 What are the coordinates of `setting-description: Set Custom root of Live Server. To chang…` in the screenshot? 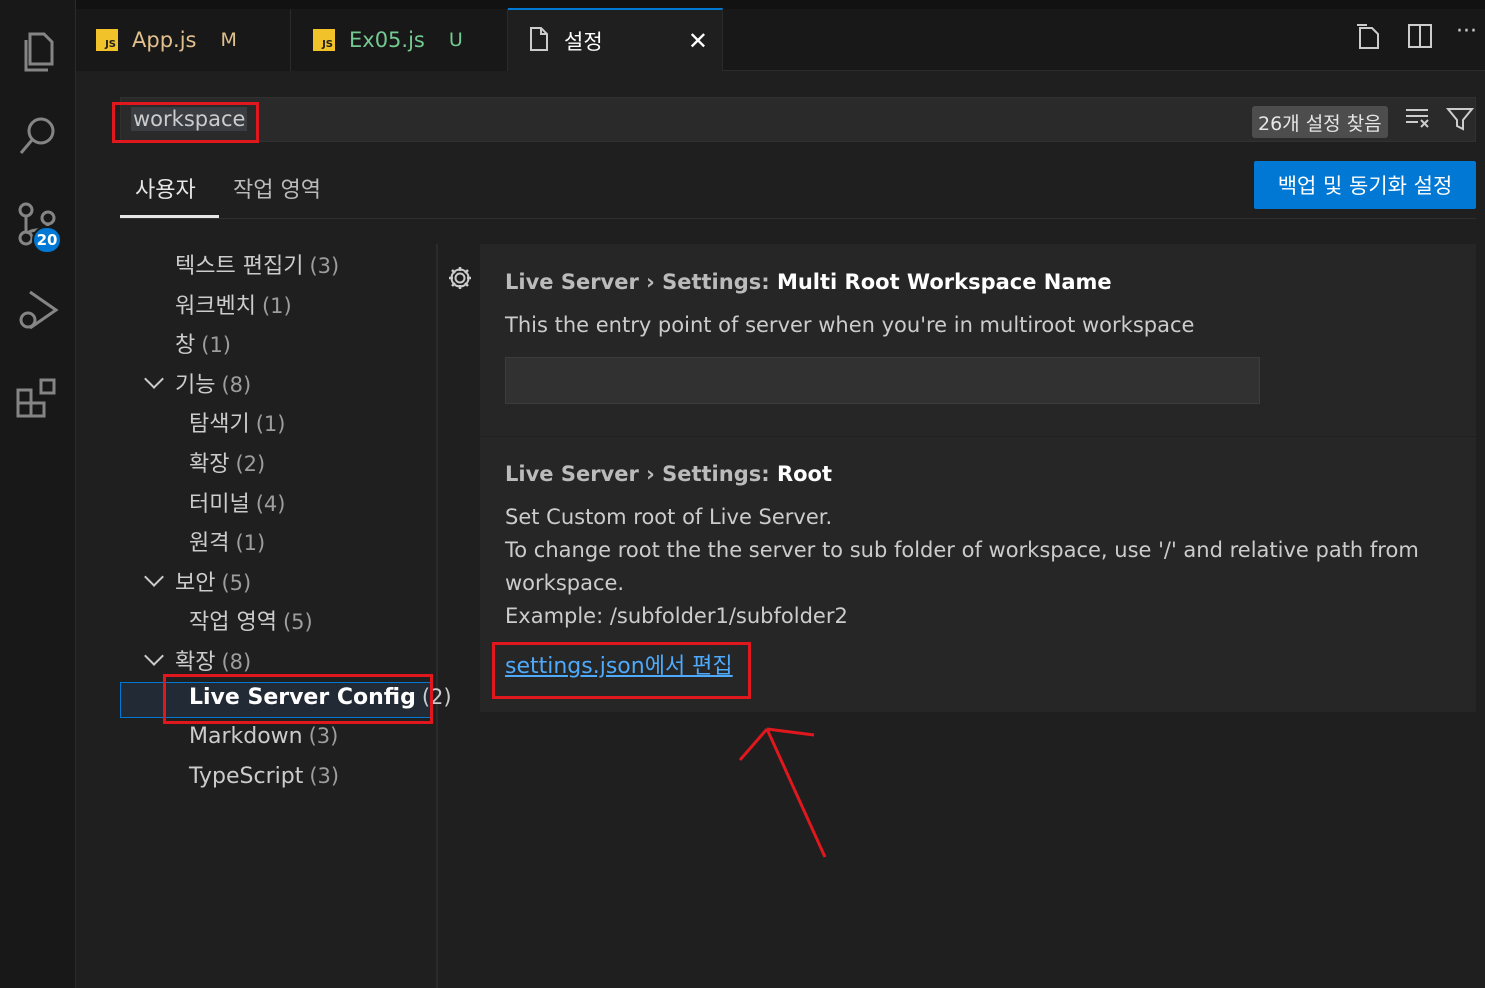 It's located at (962, 567).